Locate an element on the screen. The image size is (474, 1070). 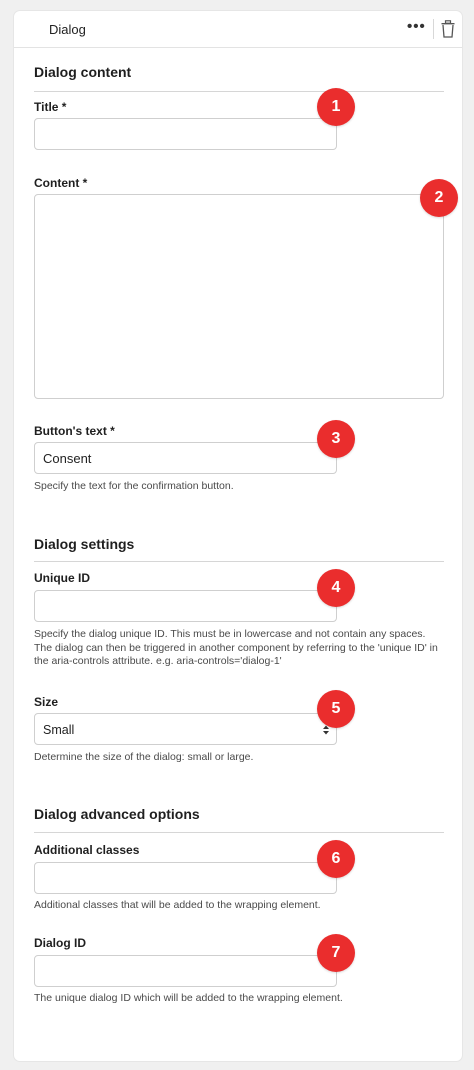
size-select: Small is located at coordinates (185, 729).